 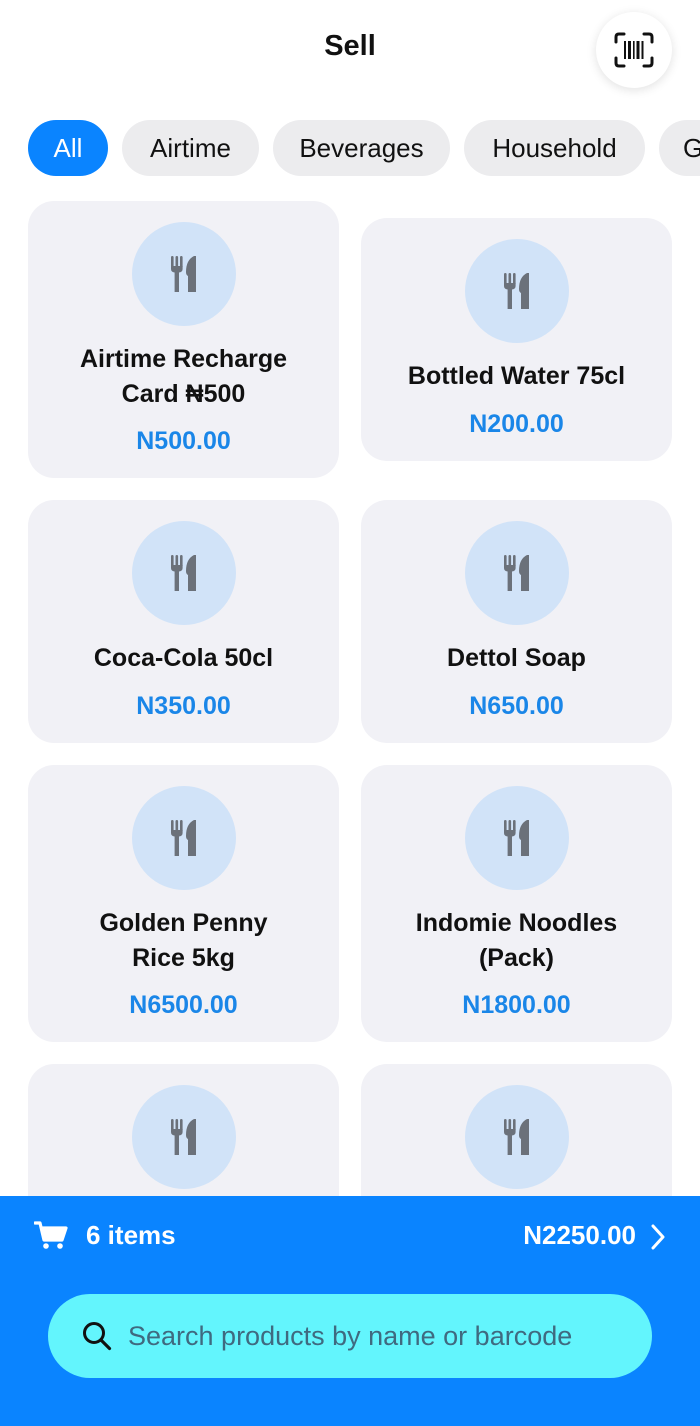 I want to click on product-name: Golden Penny Rice 5kg, so click(x=183, y=941).